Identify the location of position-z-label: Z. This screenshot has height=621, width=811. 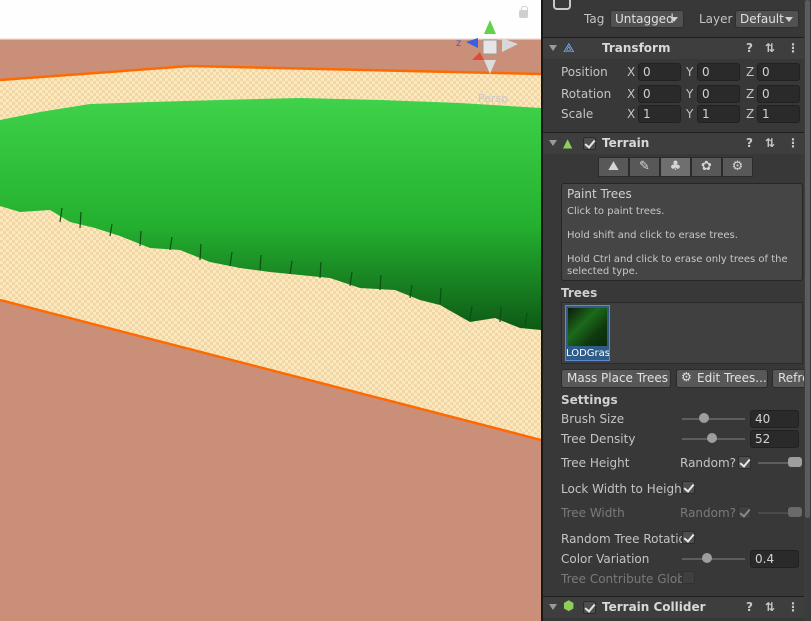
(750, 72).